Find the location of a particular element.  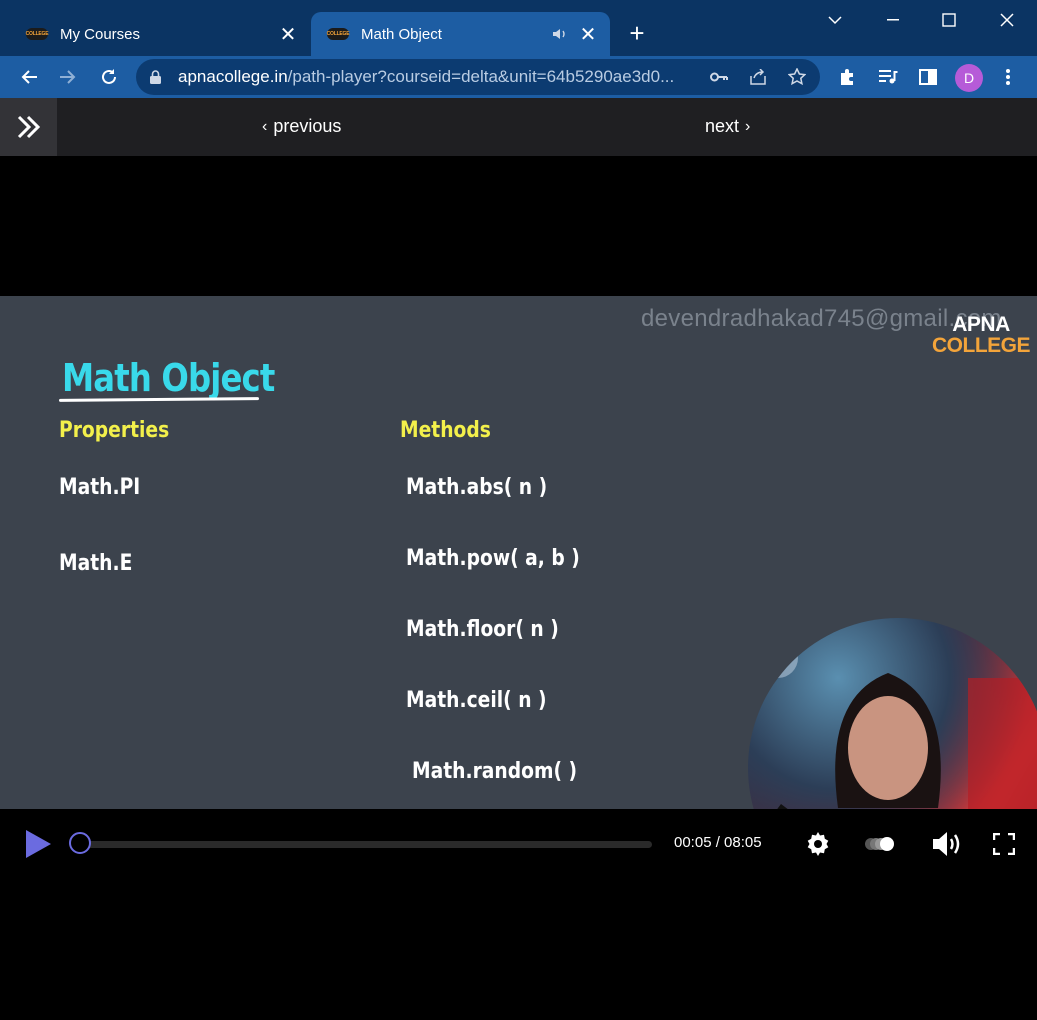

tab-title: My Courses is located at coordinates (100, 34).